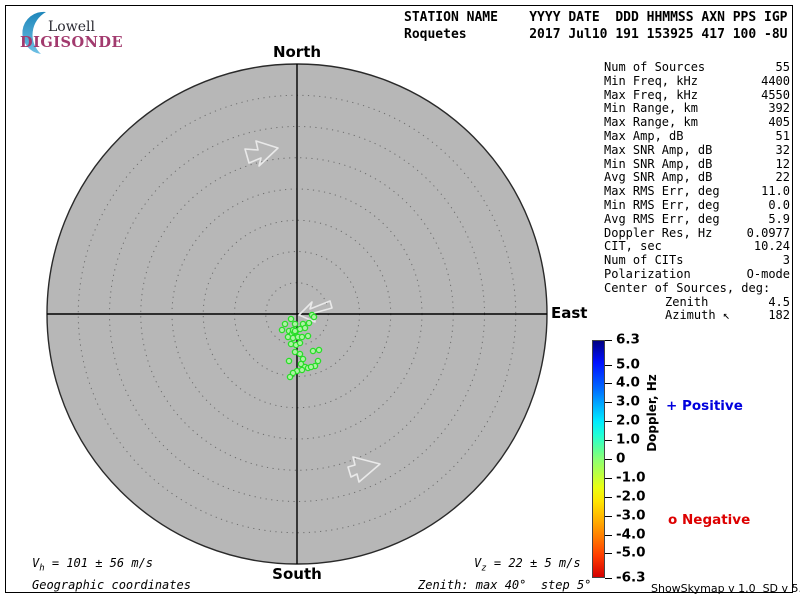 Image resolution: width=800 pixels, height=600 pixels. Describe the element at coordinates (673, 520) in the screenshot. I see `circle-marker-icon: o` at that location.